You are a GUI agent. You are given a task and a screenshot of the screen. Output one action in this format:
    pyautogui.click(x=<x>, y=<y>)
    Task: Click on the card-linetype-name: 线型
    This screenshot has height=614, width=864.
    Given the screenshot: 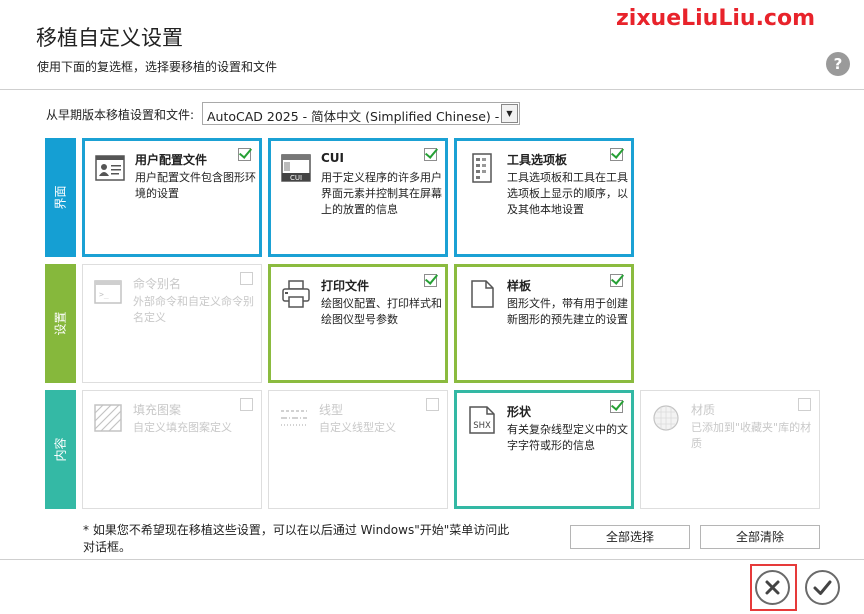 What is the action you would take?
    pyautogui.click(x=331, y=410)
    